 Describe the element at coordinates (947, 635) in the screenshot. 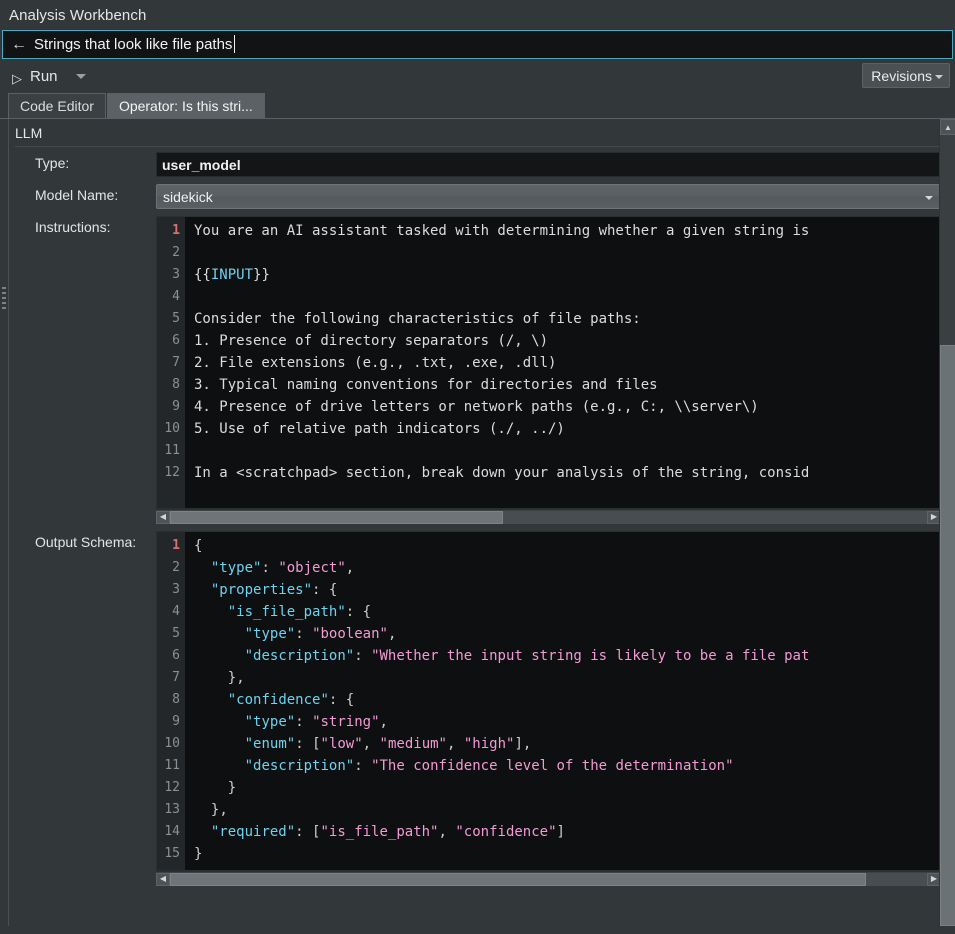

I see `panel-vscroll-thumb` at that location.